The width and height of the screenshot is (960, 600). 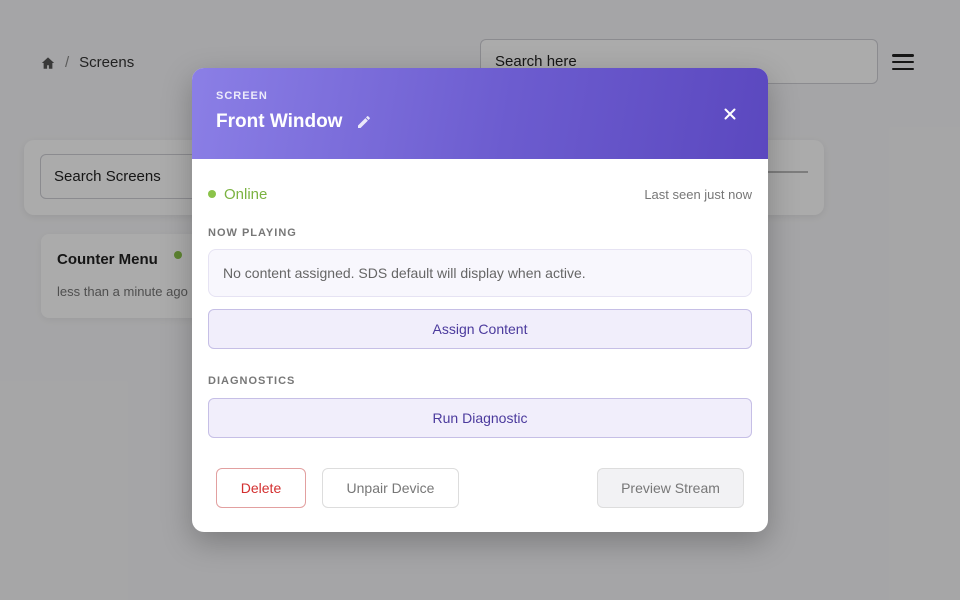 I want to click on modal-header: SCREEN Front Window, so click(x=480, y=113).